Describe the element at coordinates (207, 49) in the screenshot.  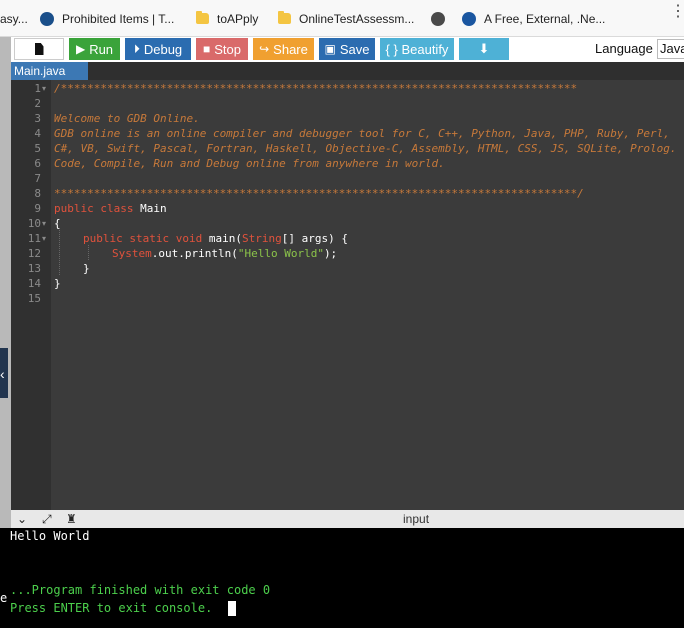
I see `stop-icon: ■` at that location.